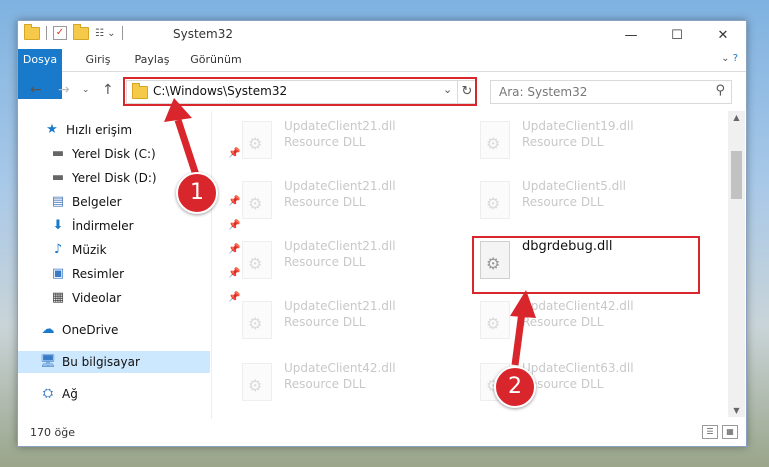 The image size is (769, 467). What do you see at coordinates (197, 193) in the screenshot?
I see `callout-bubble-1: 1` at bounding box center [197, 193].